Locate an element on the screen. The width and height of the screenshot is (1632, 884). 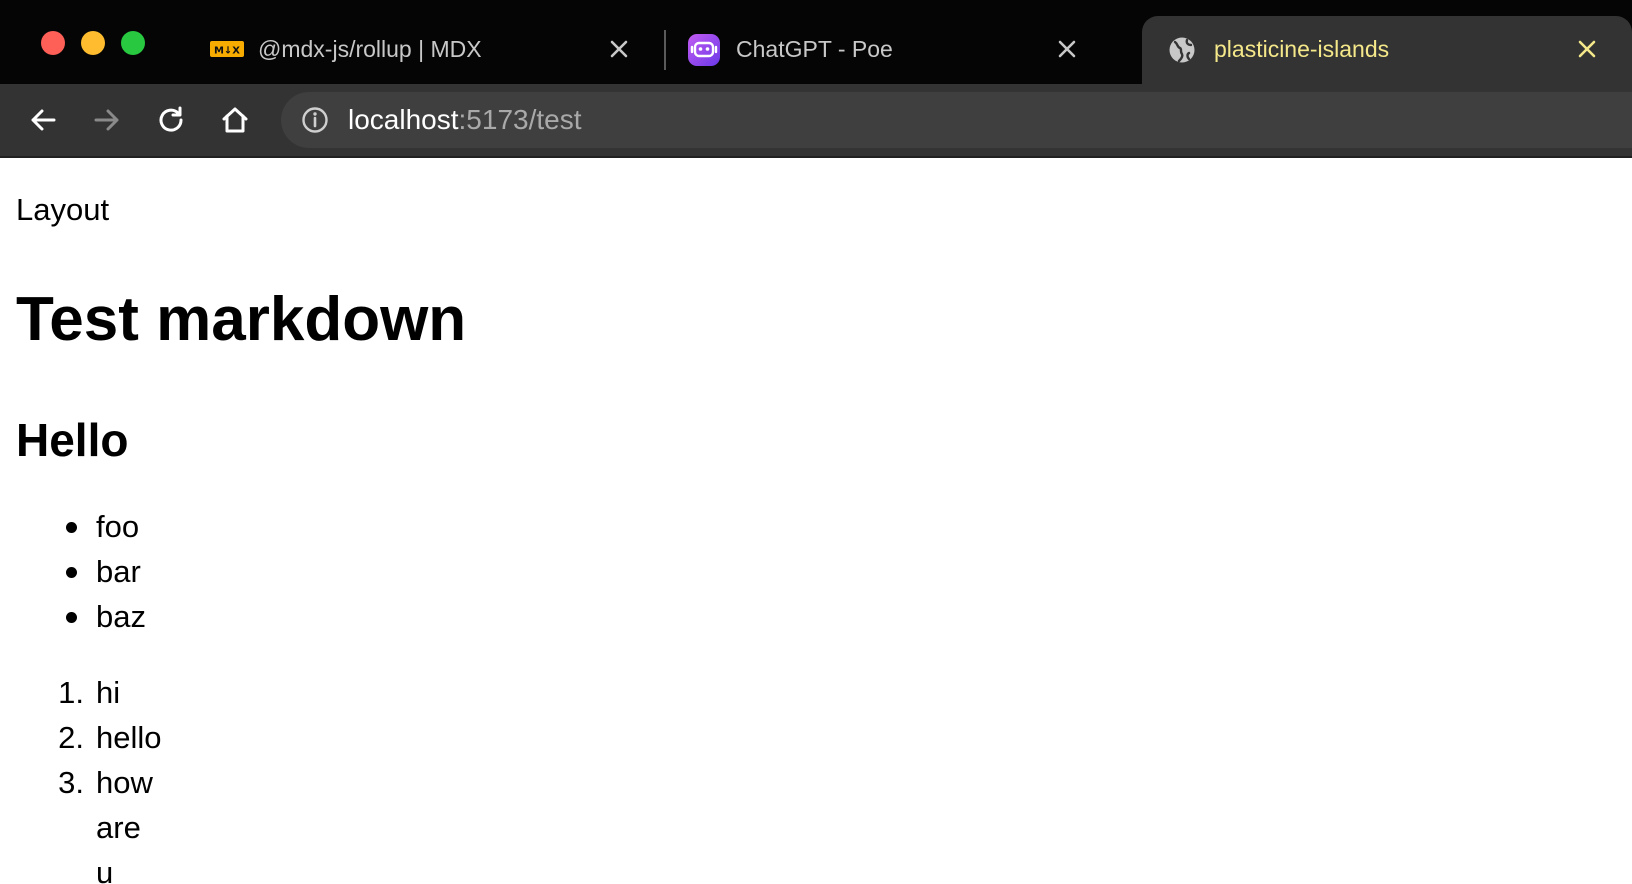
tab-chatgpt-poe: ChatGPT - Poe is located at coordinates (900, 50).